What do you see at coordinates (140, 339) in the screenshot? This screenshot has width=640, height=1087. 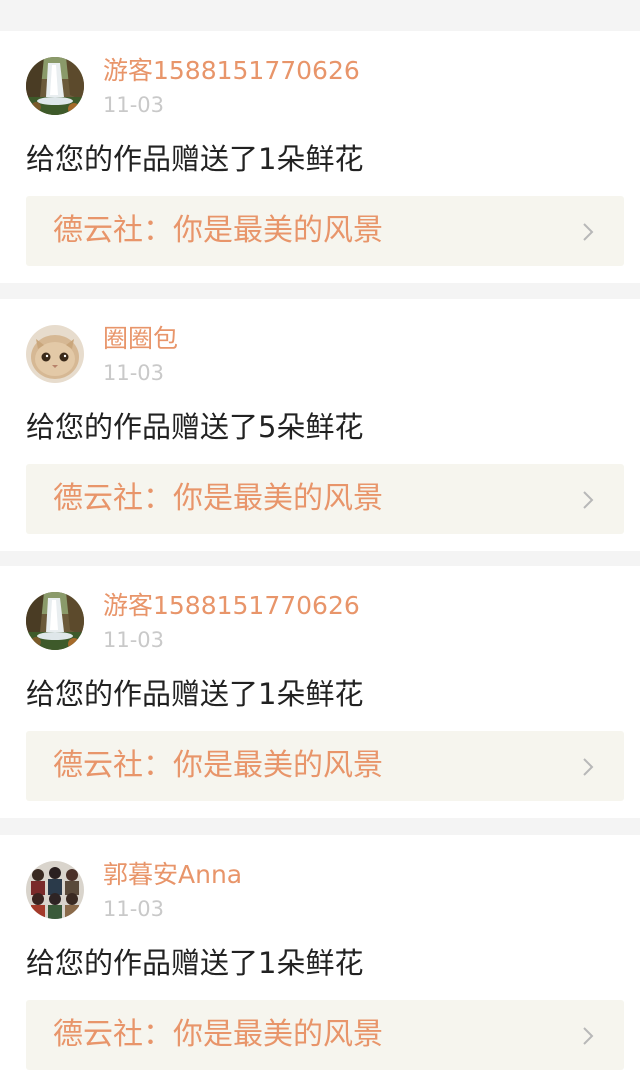 I see `username: 圈圈包` at bounding box center [140, 339].